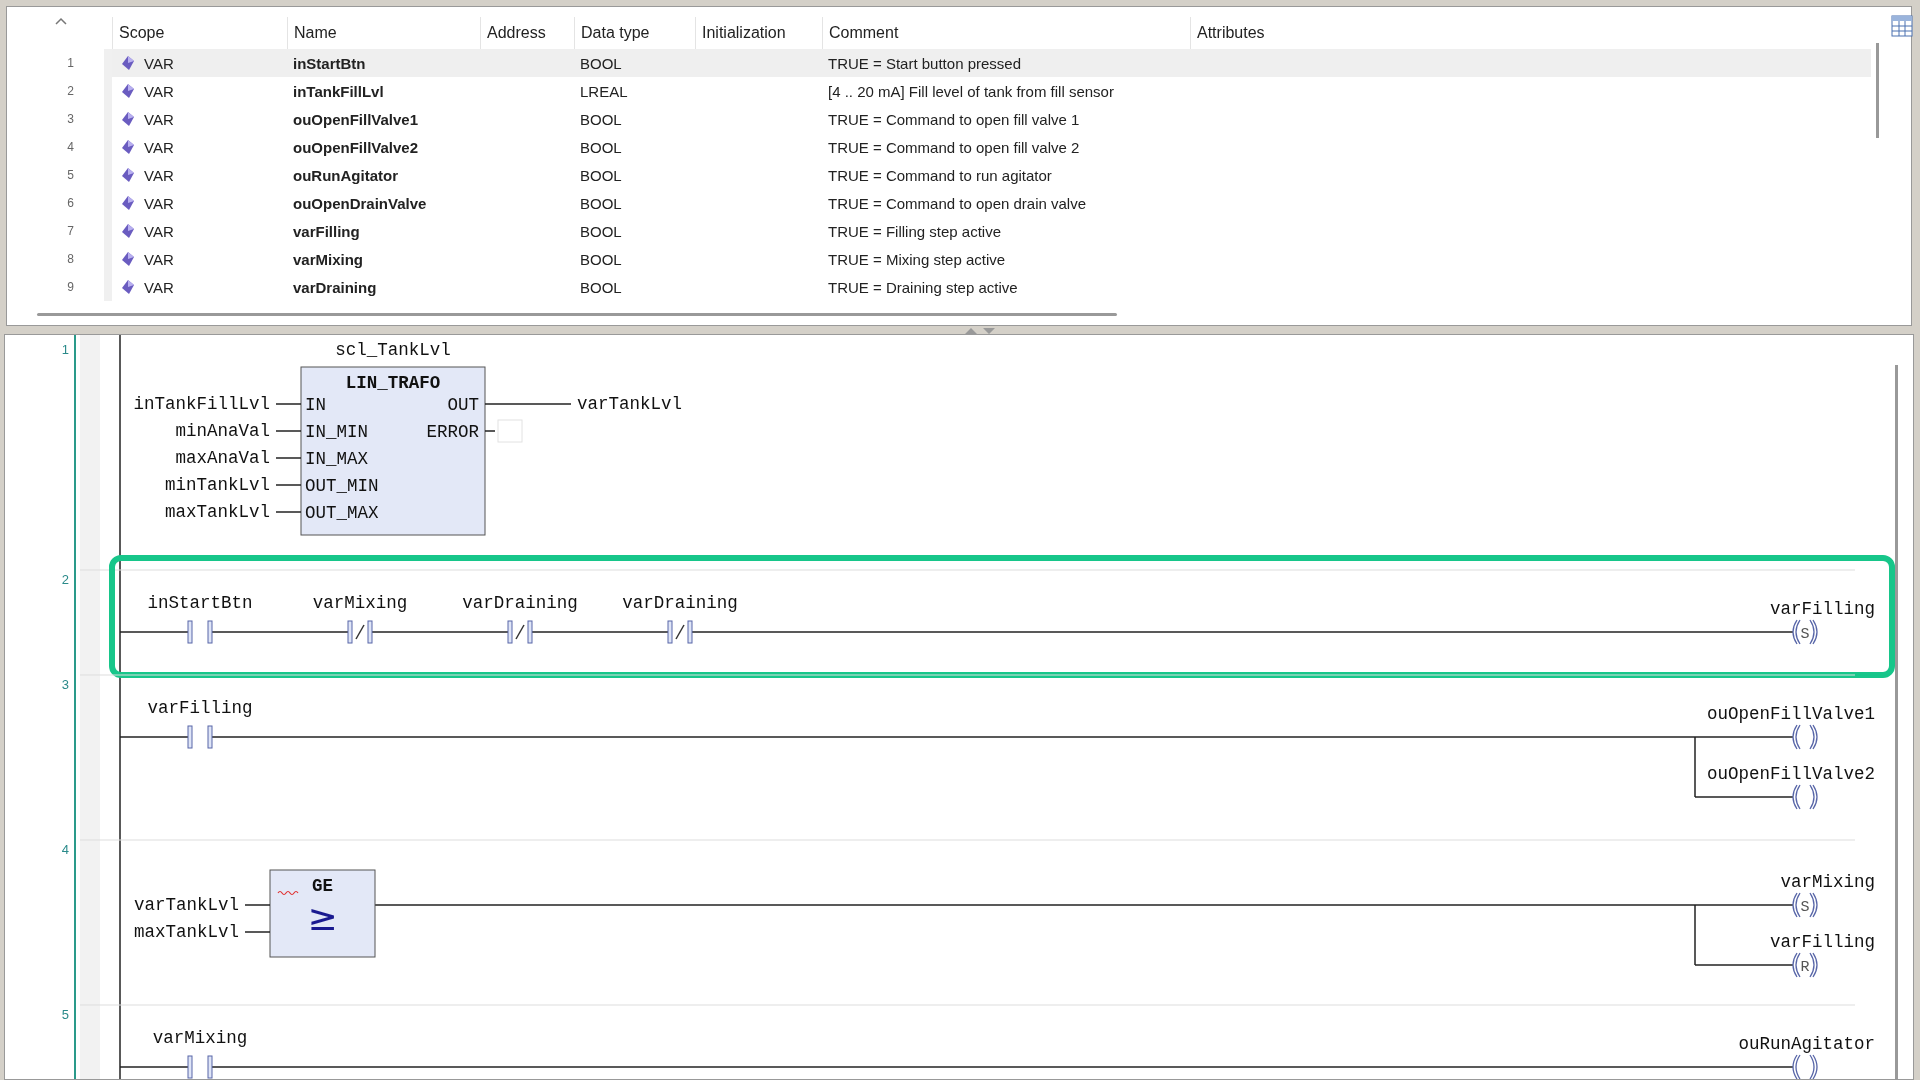 This screenshot has height=1080, width=1920. Describe the element at coordinates (980, 331) in the screenshot. I see `splitter-arrows-icon` at that location.